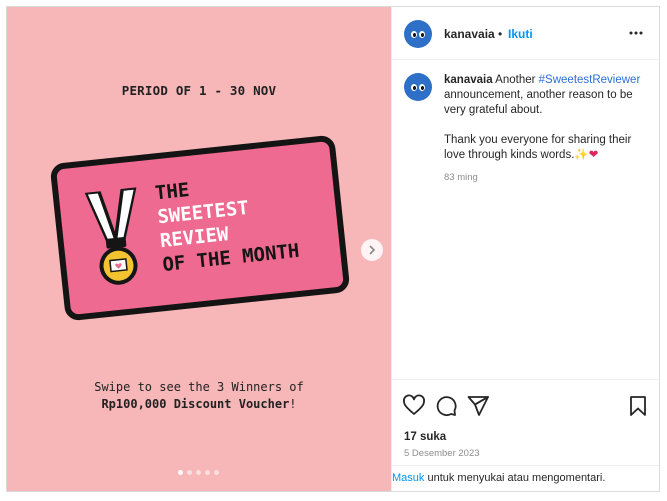 This screenshot has width=667, height=501. What do you see at coordinates (199, 90) in the screenshot?
I see `period-text: PERIOD OF 1 - 30 NOV` at bounding box center [199, 90].